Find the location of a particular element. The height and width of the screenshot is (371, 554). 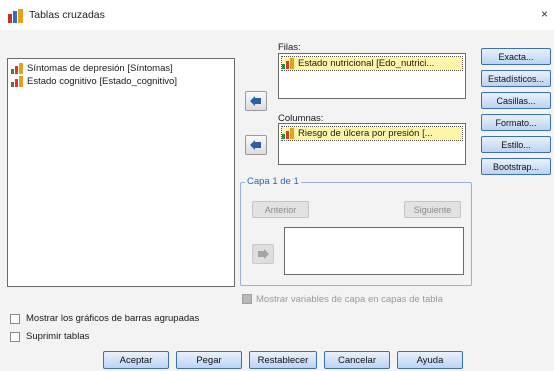

help-button: Ayuda is located at coordinates (430, 360).